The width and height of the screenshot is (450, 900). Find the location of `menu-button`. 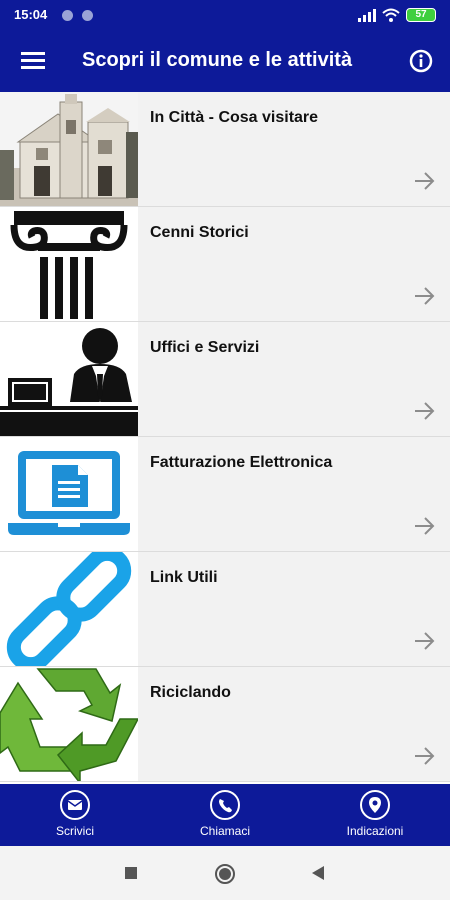

menu-button is located at coordinates (33, 61).